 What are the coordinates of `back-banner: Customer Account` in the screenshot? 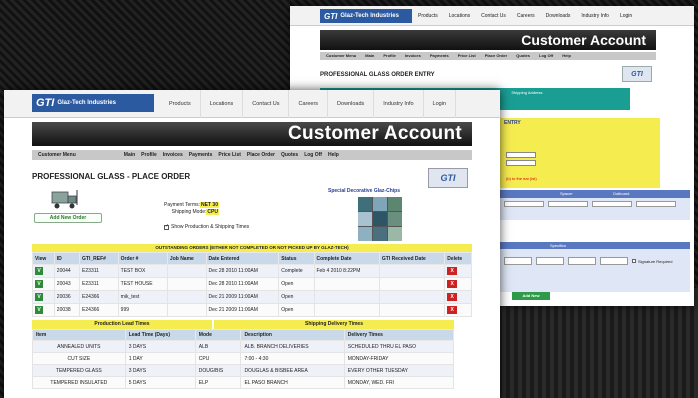 It's located at (488, 40).